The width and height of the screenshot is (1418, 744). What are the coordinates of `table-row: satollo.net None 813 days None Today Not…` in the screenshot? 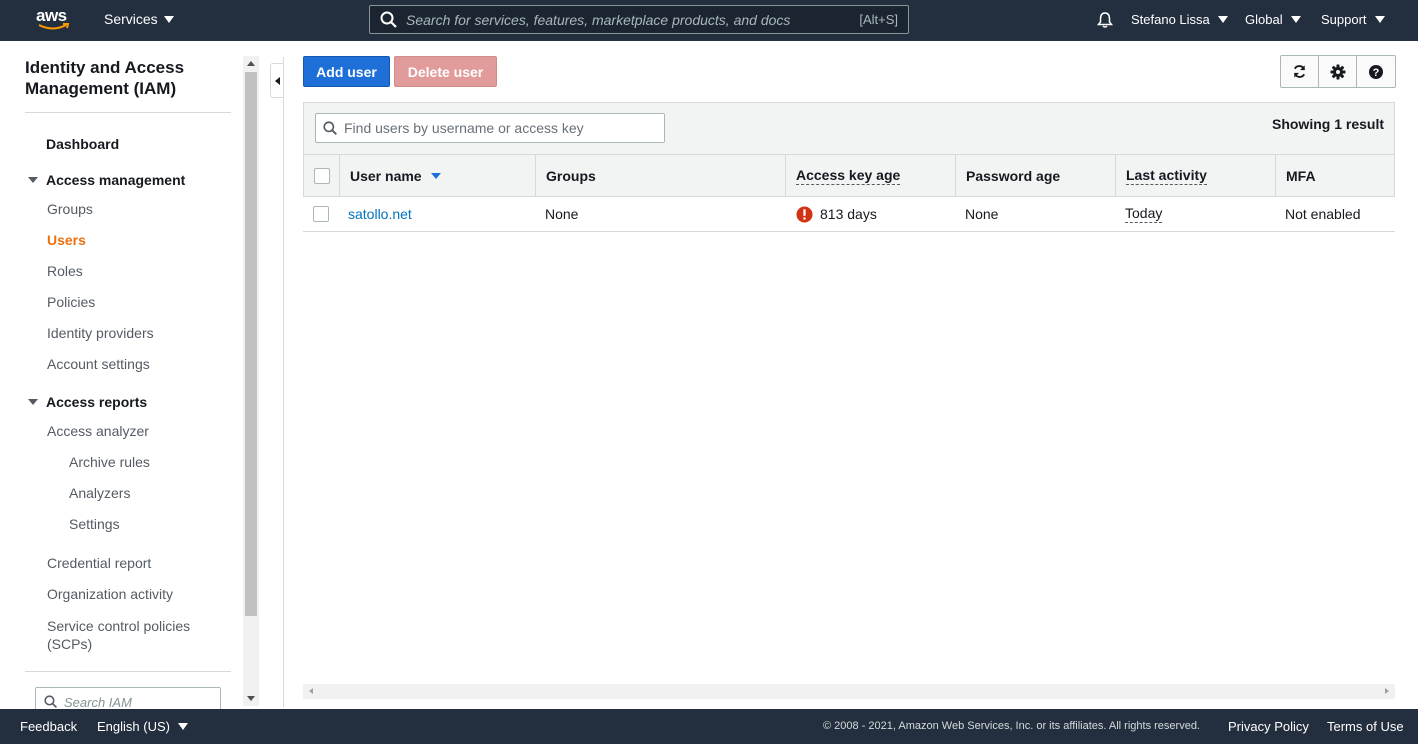 It's located at (849, 214).